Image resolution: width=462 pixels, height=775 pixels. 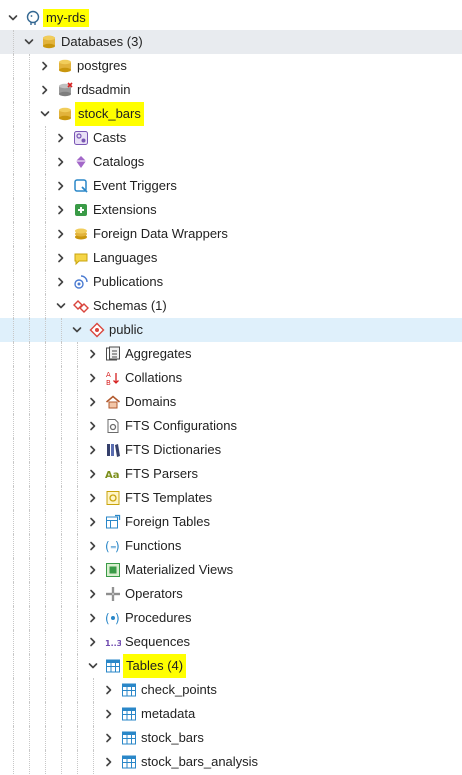 What do you see at coordinates (231, 162) in the screenshot?
I see `tree-node-catalogs-node: Catalogs` at bounding box center [231, 162].